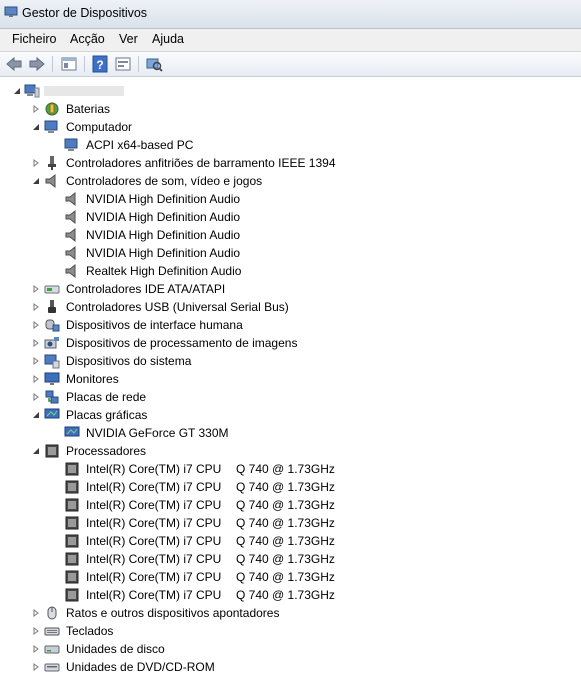 Image resolution: width=581 pixels, height=700 pixels. I want to click on tree-item: Controladores IDE ATA/ATAPI, so click(290, 289).